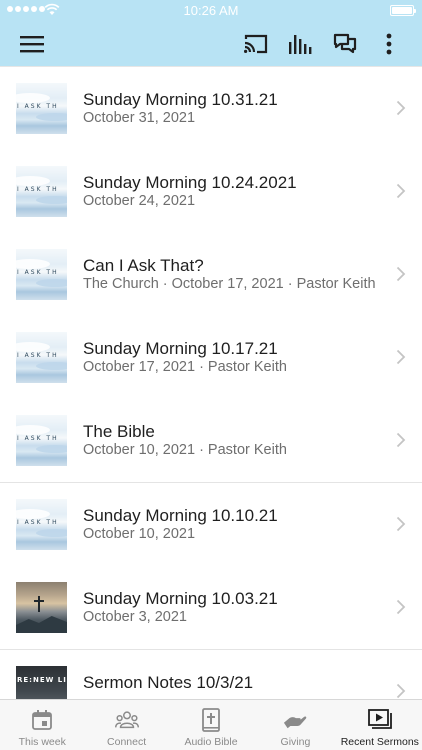 Image resolution: width=422 pixels, height=750 pixels. I want to click on status-bar: 10:26 AM, so click(211, 11).